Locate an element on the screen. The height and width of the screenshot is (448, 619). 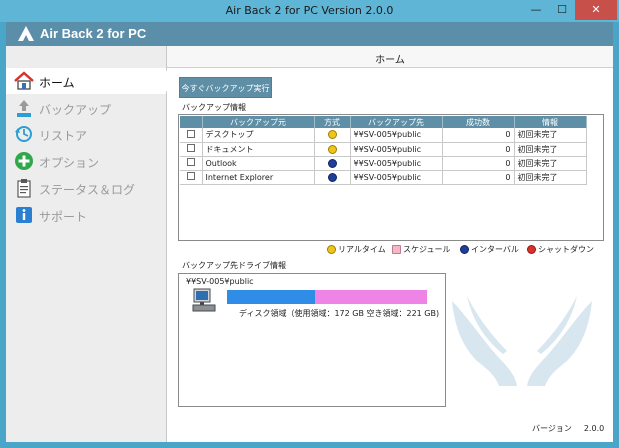
sidebar-item-label: バックアップ is located at coordinates (75, 110).